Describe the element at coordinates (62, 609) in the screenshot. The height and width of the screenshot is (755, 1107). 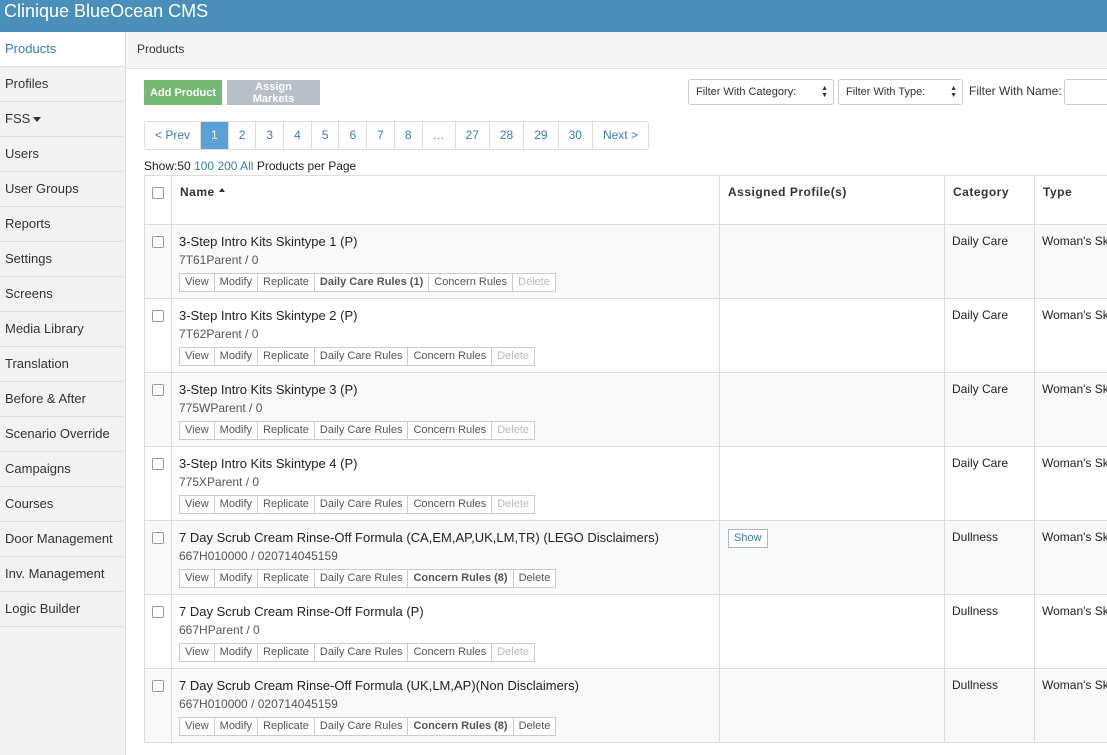
I see `sidebar-item-logic-builder: Logic Builder` at that location.